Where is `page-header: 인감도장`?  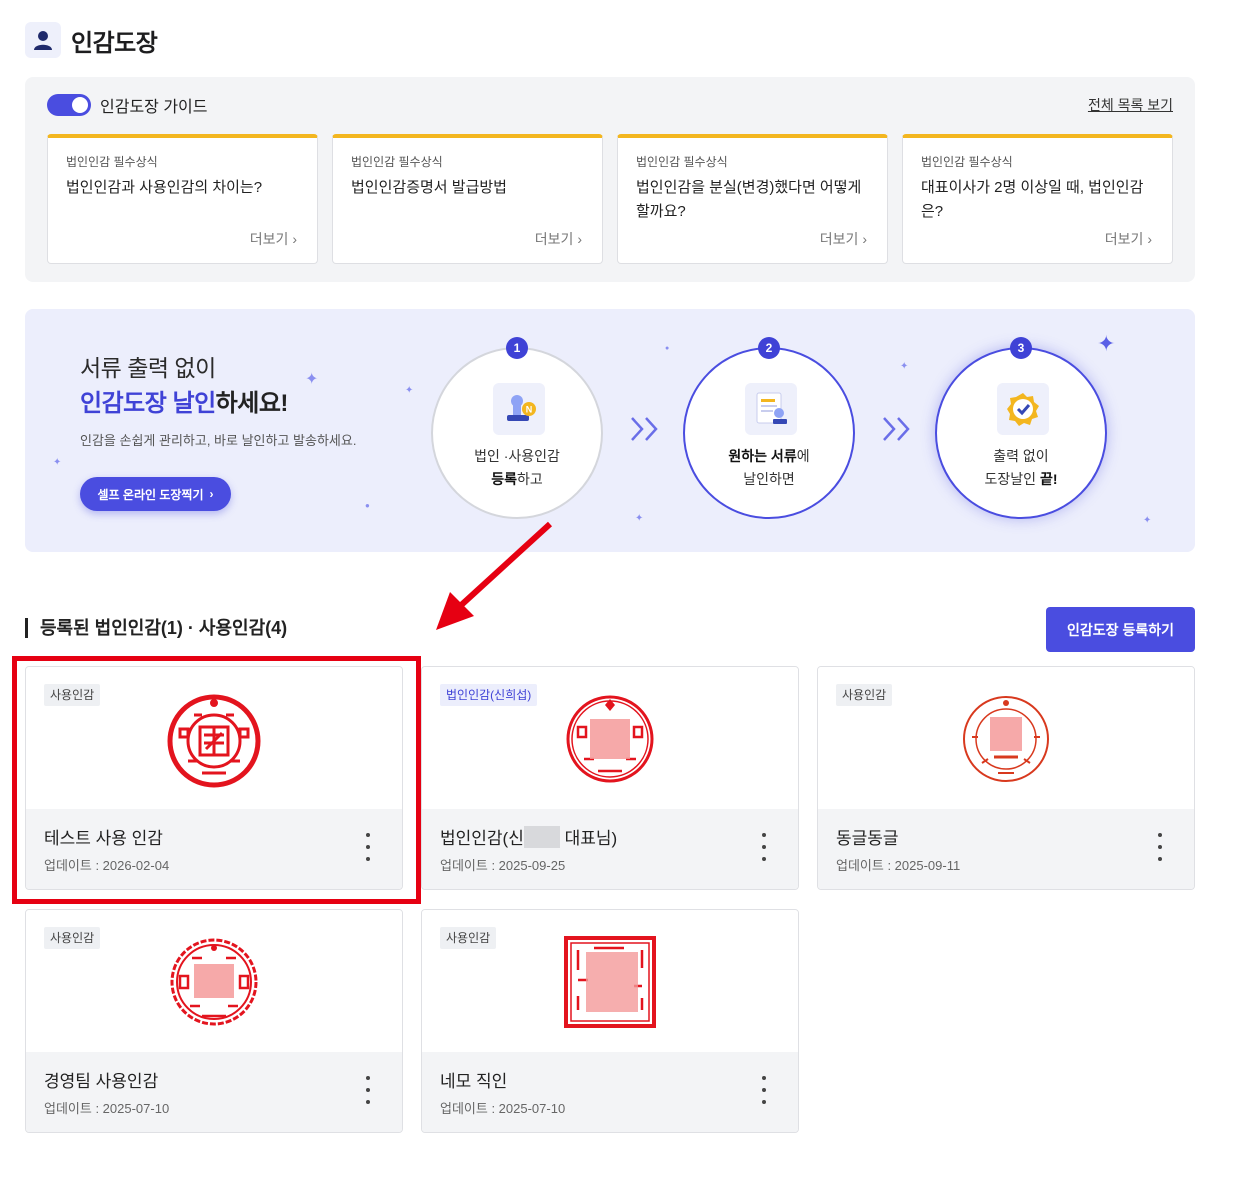 page-header: 인감도장 is located at coordinates (91, 40).